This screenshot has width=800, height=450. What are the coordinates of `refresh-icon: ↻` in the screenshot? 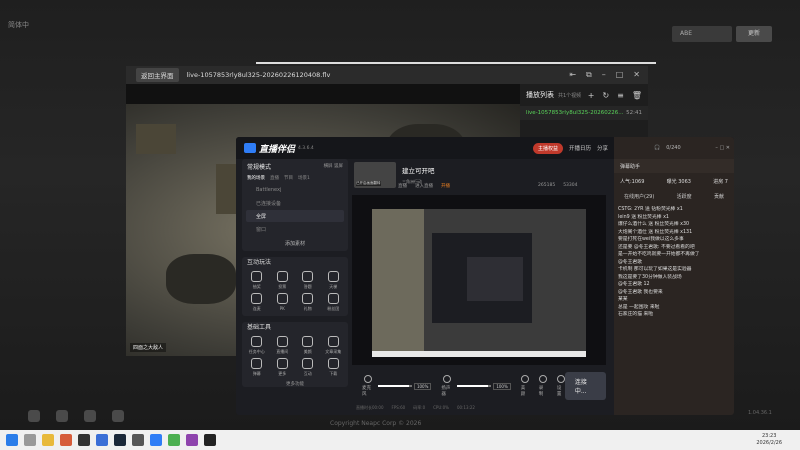 It's located at (605, 95).